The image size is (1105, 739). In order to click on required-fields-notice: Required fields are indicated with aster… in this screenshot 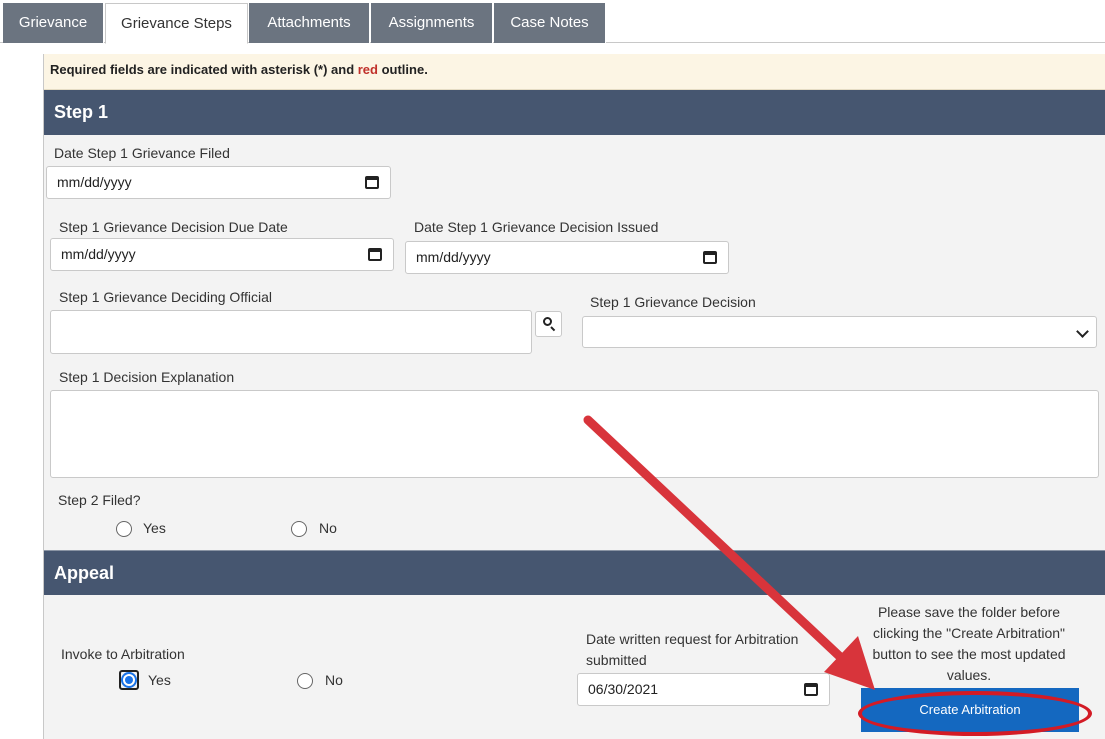, I will do `click(574, 72)`.